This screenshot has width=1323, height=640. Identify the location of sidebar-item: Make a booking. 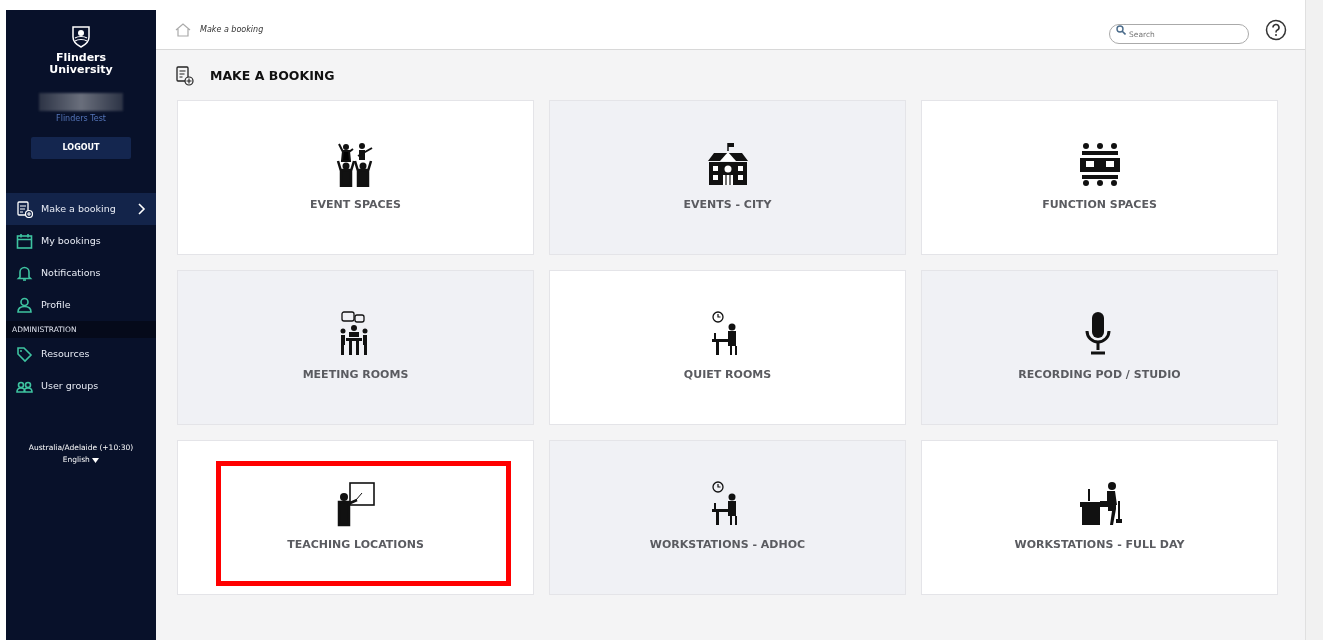
(81, 209).